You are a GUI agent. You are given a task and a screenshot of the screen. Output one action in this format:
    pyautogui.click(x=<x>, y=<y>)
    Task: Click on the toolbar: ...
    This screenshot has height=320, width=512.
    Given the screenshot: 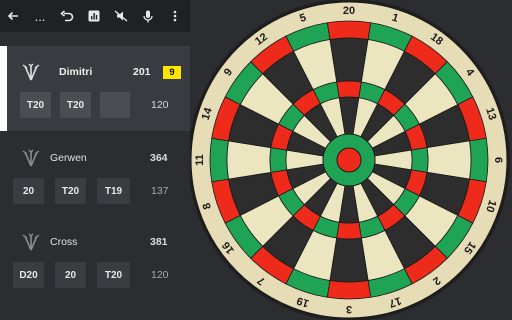 What is the action you would take?
    pyautogui.click(x=95, y=16)
    